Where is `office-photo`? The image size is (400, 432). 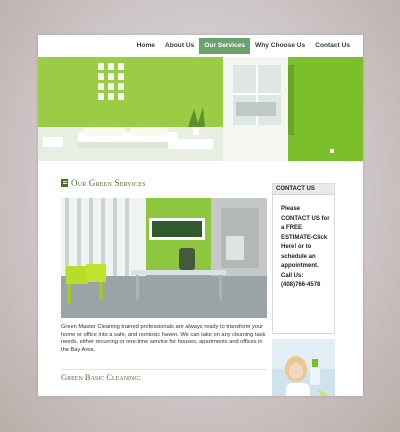 office-photo is located at coordinates (164, 258).